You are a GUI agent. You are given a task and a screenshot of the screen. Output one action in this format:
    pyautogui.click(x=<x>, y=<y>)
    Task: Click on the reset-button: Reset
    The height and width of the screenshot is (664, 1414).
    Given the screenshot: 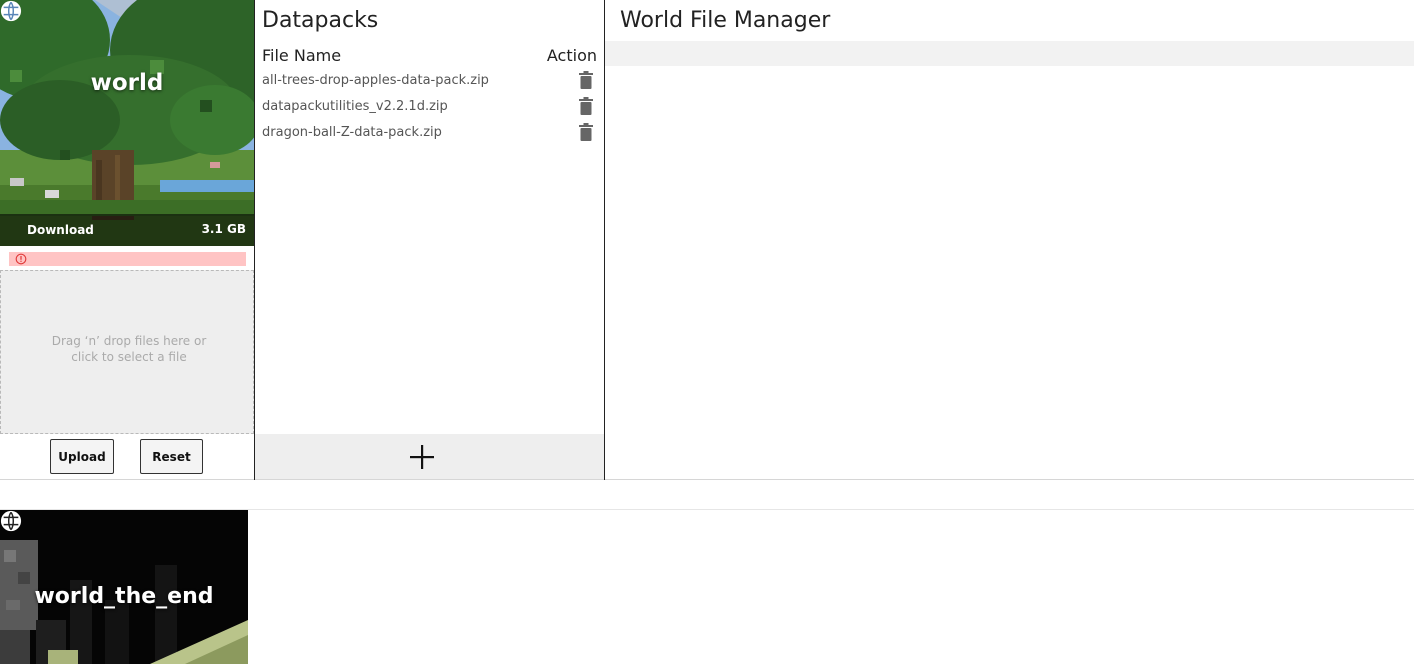 What is the action you would take?
    pyautogui.click(x=171, y=456)
    